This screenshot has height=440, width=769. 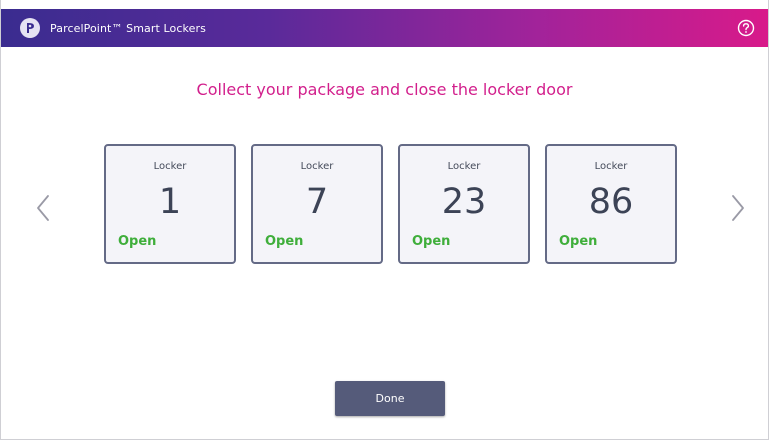 I want to click on parcelpoint-logo-icon, so click(x=30, y=28).